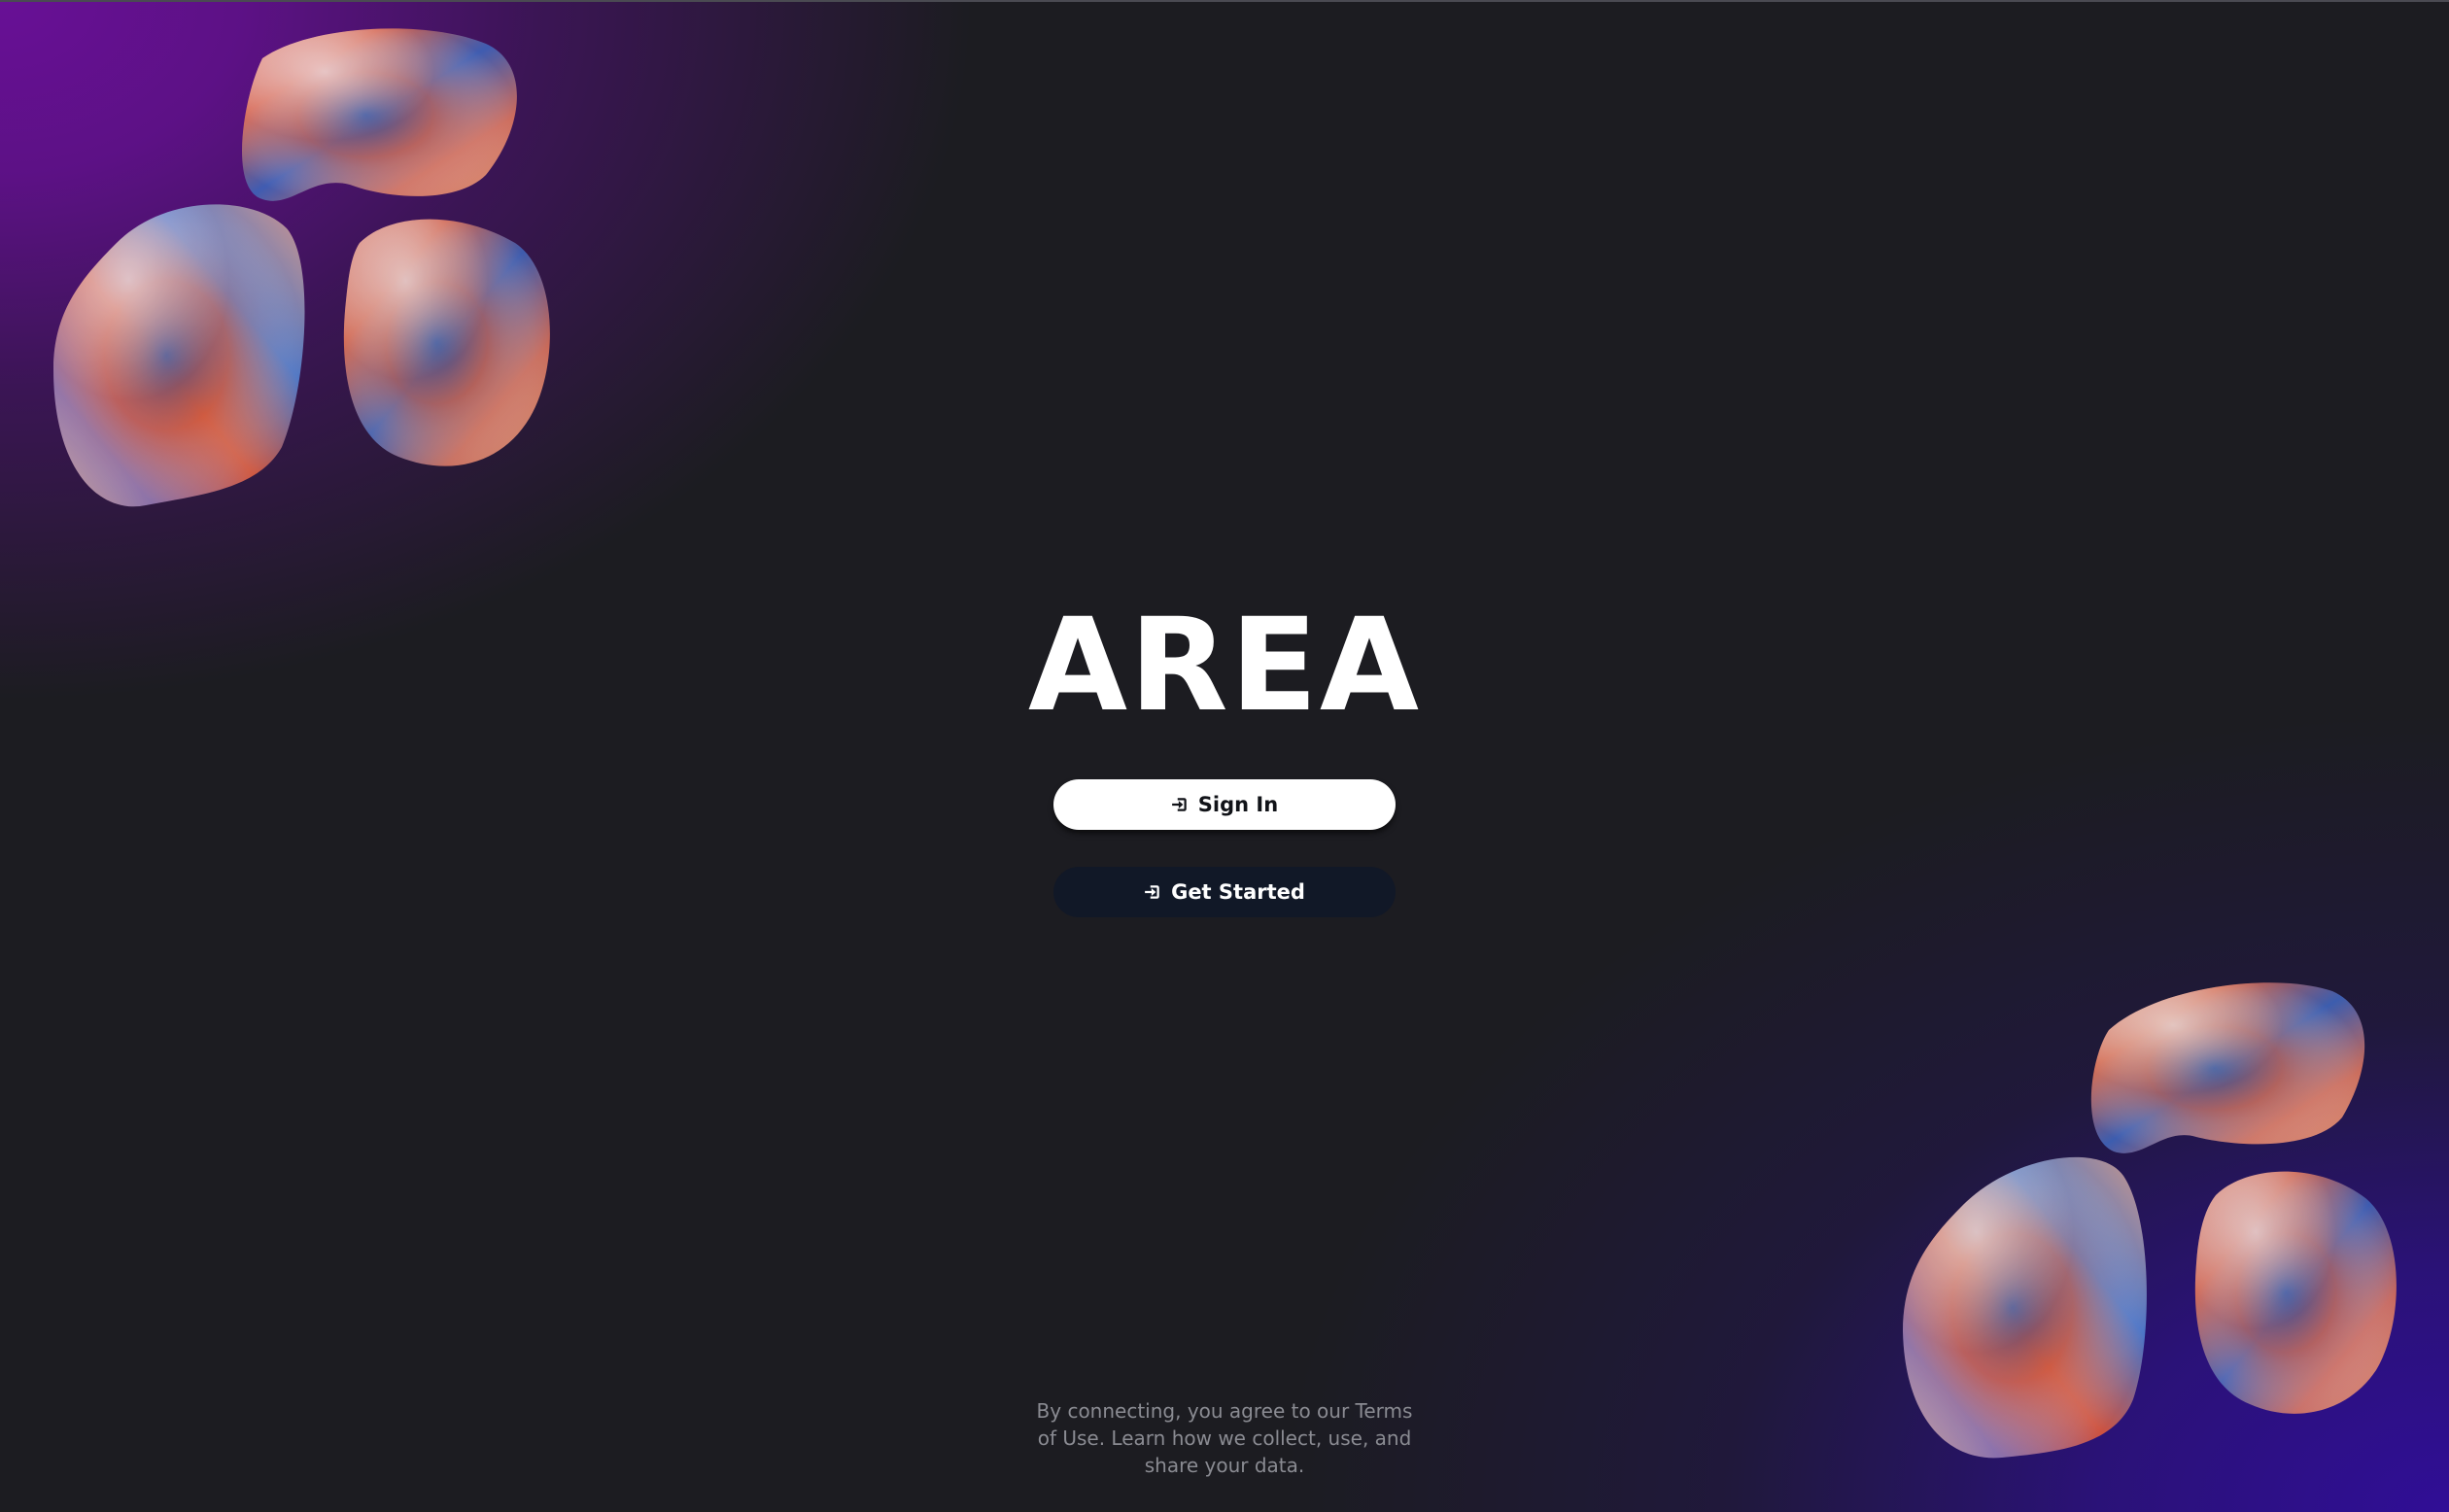  I want to click on get-started-label: Get Started, so click(1238, 892).